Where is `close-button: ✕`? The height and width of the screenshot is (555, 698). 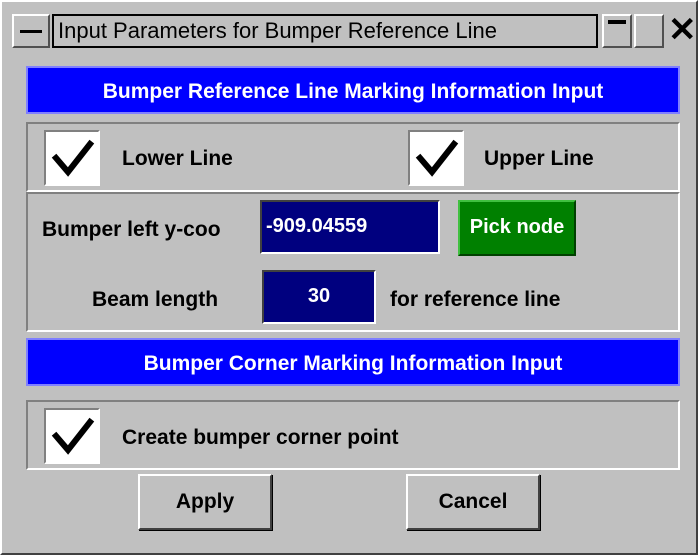
close-button: ✕ is located at coordinates (682, 30).